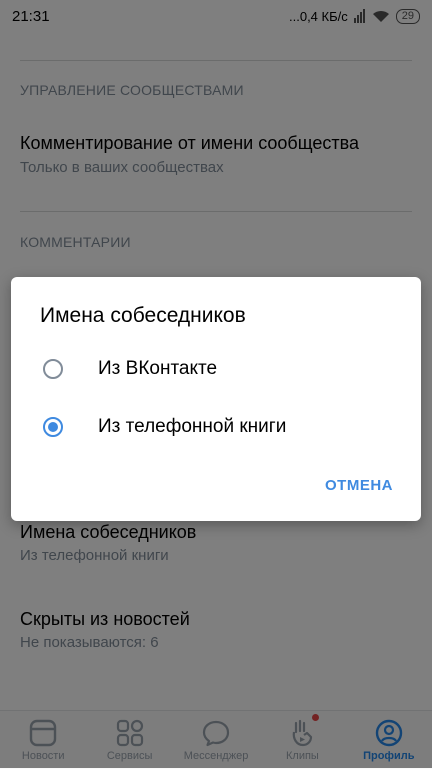 The image size is (432, 769). I want to click on cancel-button: ОТМЕНА, so click(359, 485).